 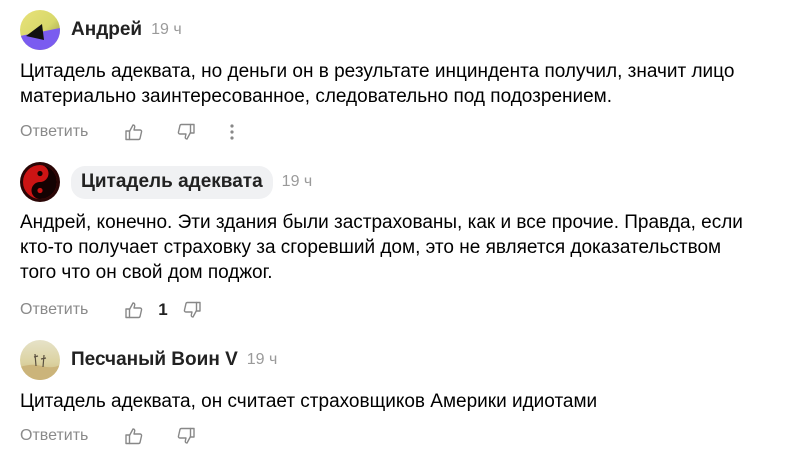 I want to click on like-count: 1, so click(x=163, y=309).